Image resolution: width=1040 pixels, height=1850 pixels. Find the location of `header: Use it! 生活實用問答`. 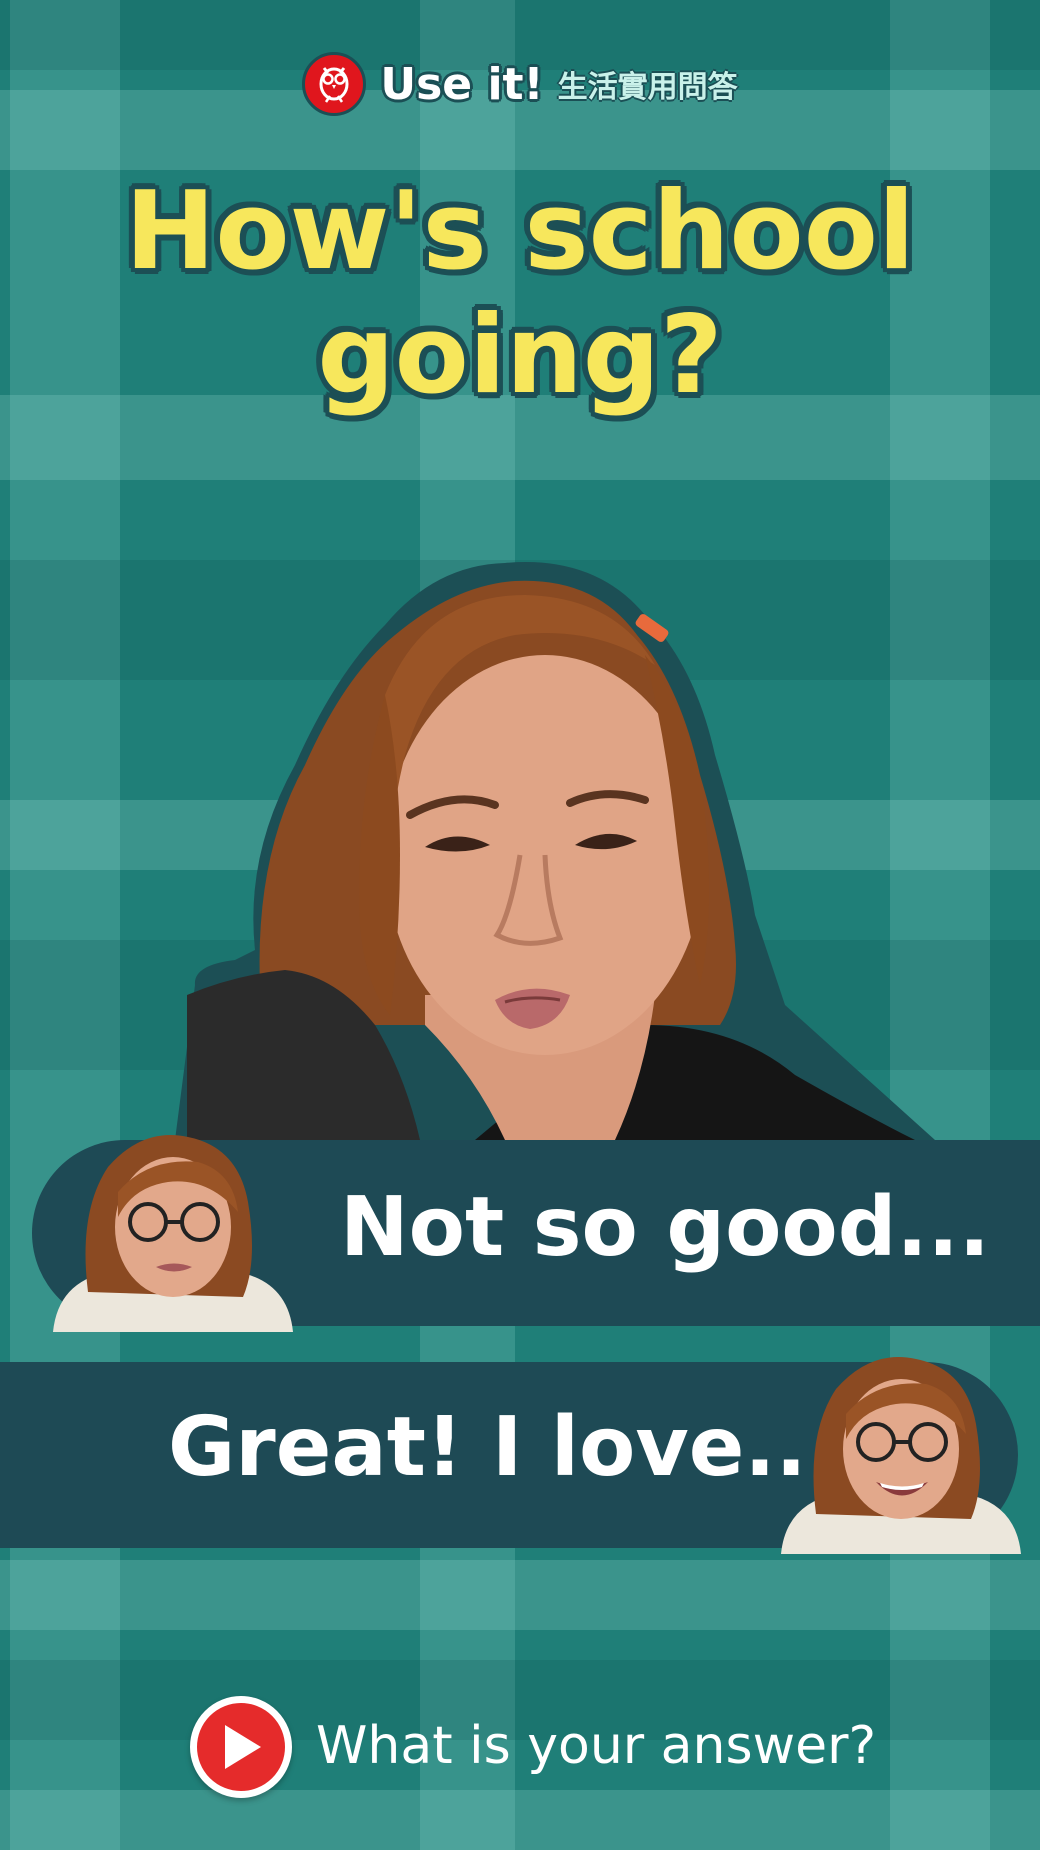

header: Use it! 生活實用問答 is located at coordinates (520, 84).